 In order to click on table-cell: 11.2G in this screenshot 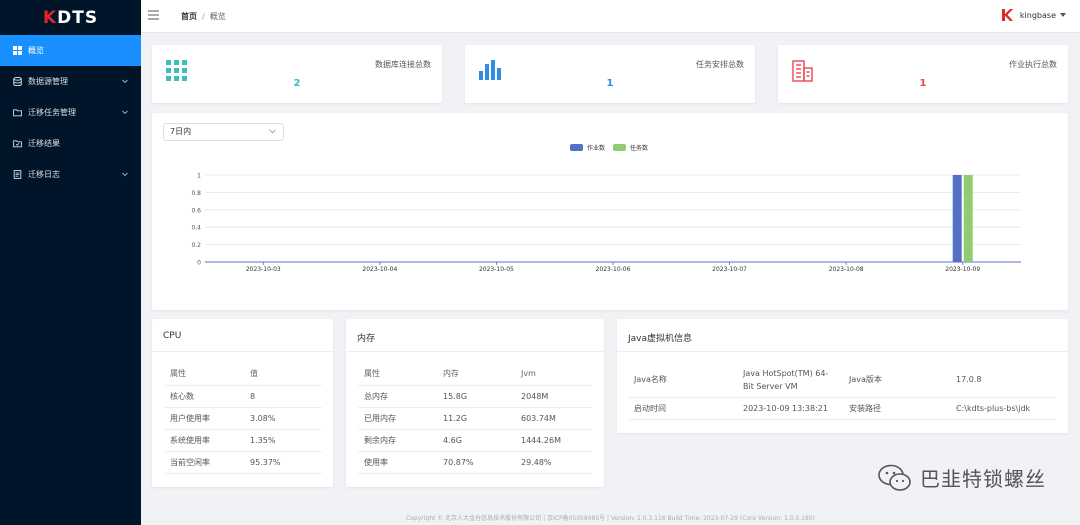, I will do `click(476, 418)`.